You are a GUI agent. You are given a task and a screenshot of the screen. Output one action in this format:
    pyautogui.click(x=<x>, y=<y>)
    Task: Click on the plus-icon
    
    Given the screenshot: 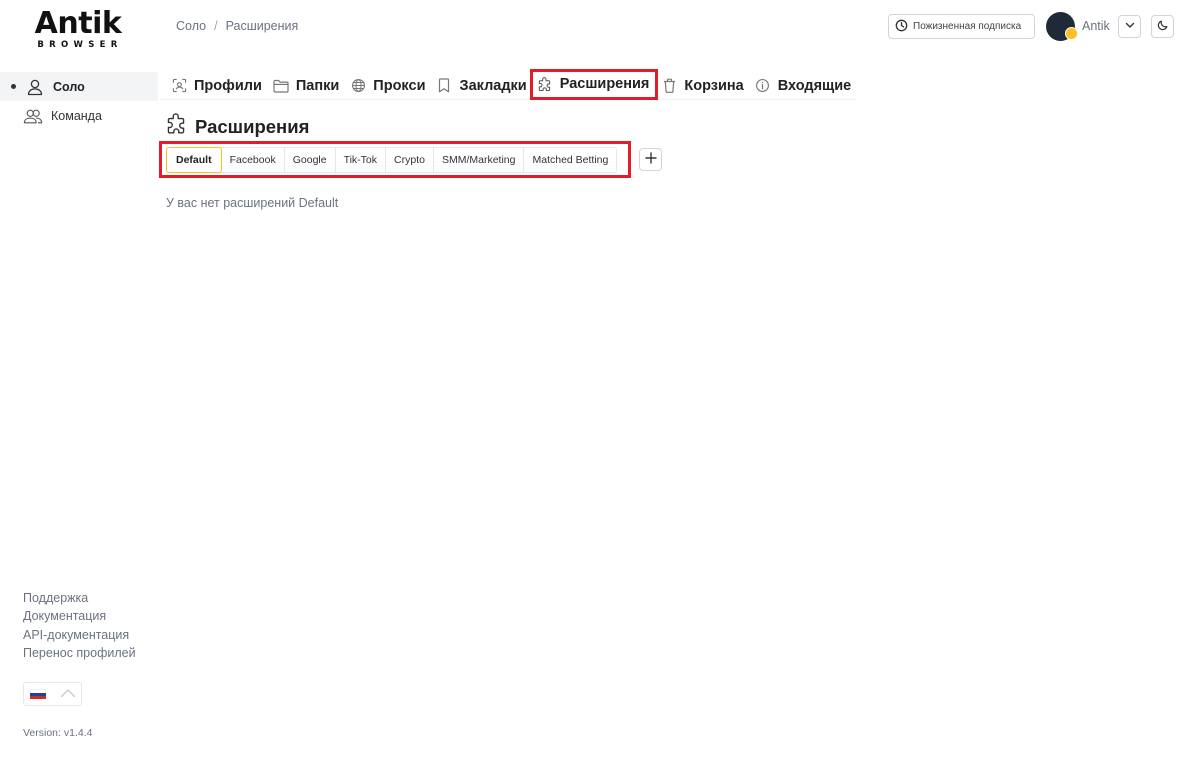 What is the action you would take?
    pyautogui.click(x=650, y=160)
    